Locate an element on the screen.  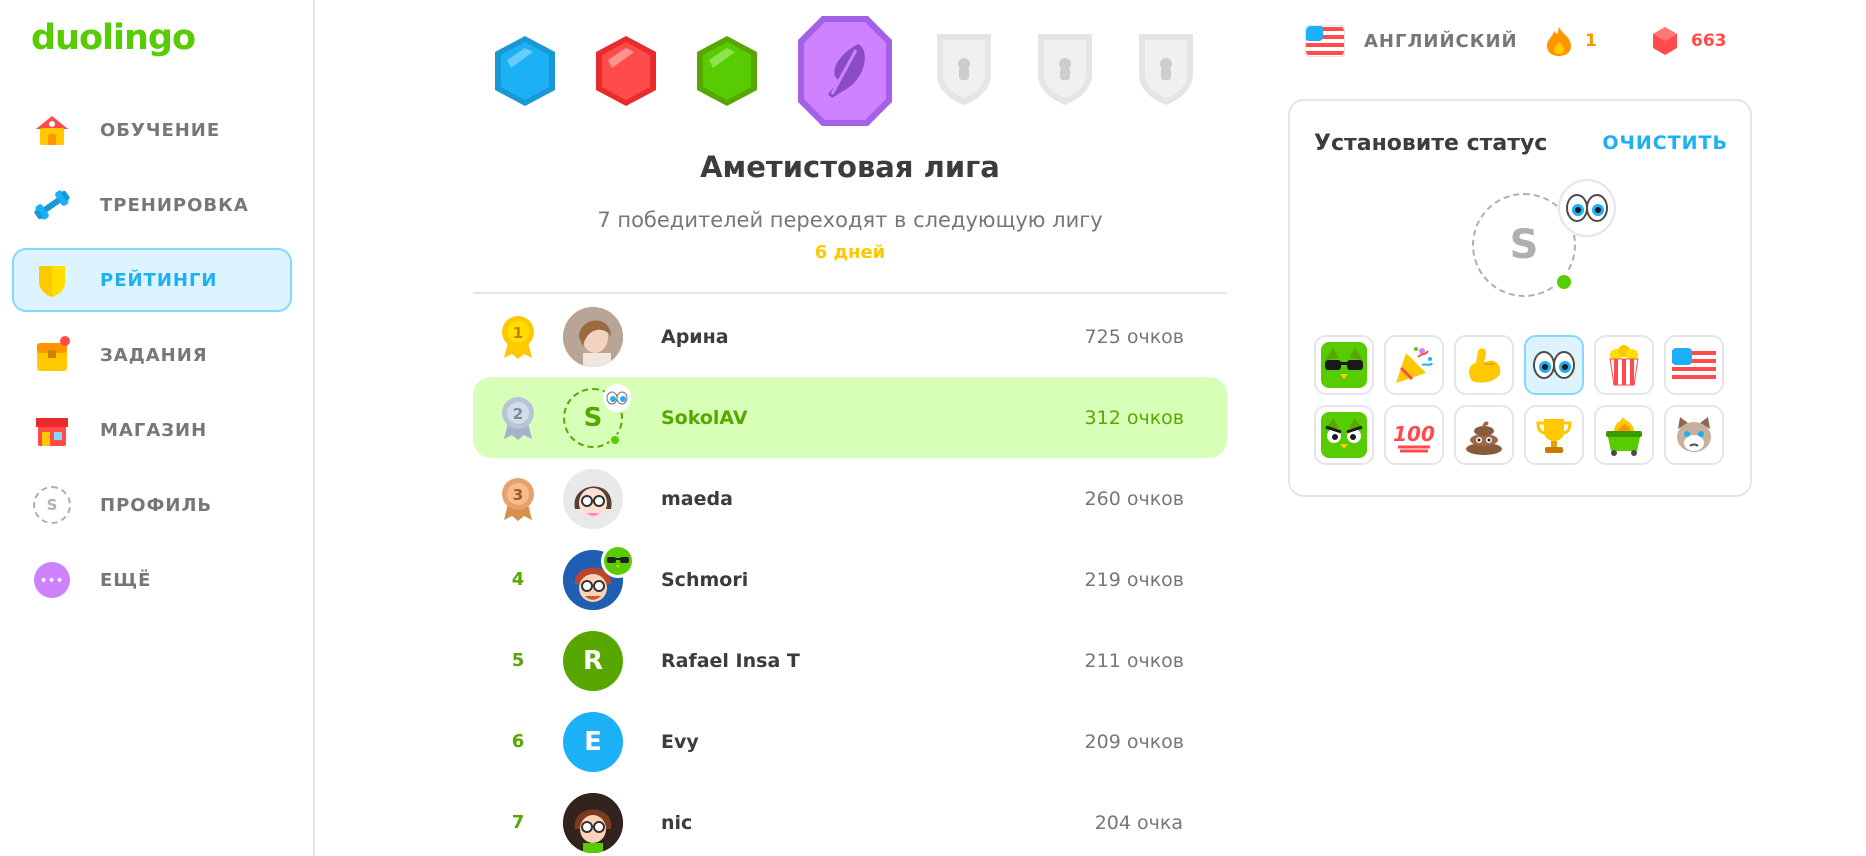
avatar: R is located at coordinates (593, 660).